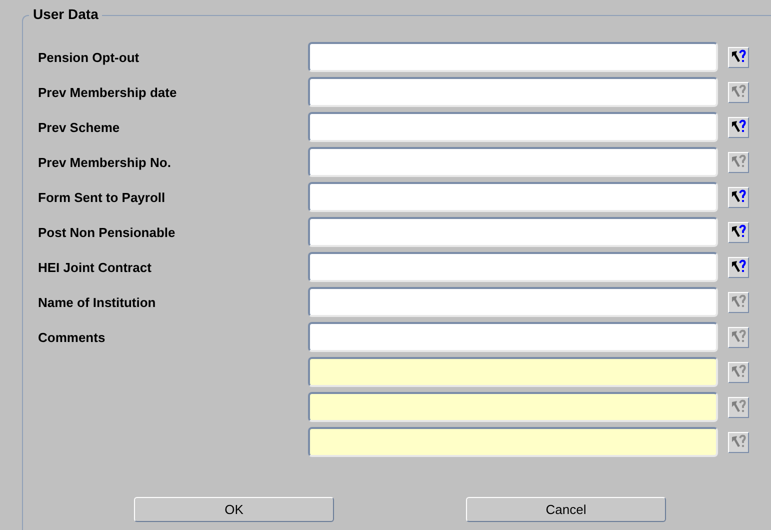  I want to click on ok-button: OK, so click(234, 509).